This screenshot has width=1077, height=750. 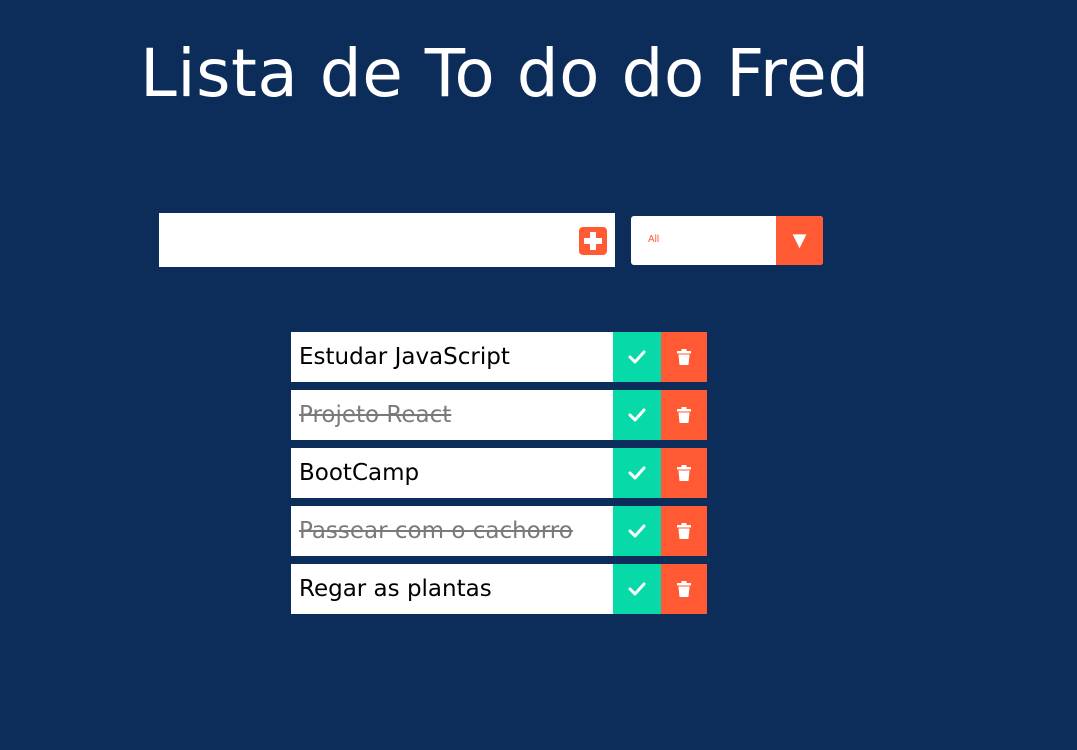 What do you see at coordinates (436, 531) in the screenshot?
I see `todo-text: Passear com o cachorro` at bounding box center [436, 531].